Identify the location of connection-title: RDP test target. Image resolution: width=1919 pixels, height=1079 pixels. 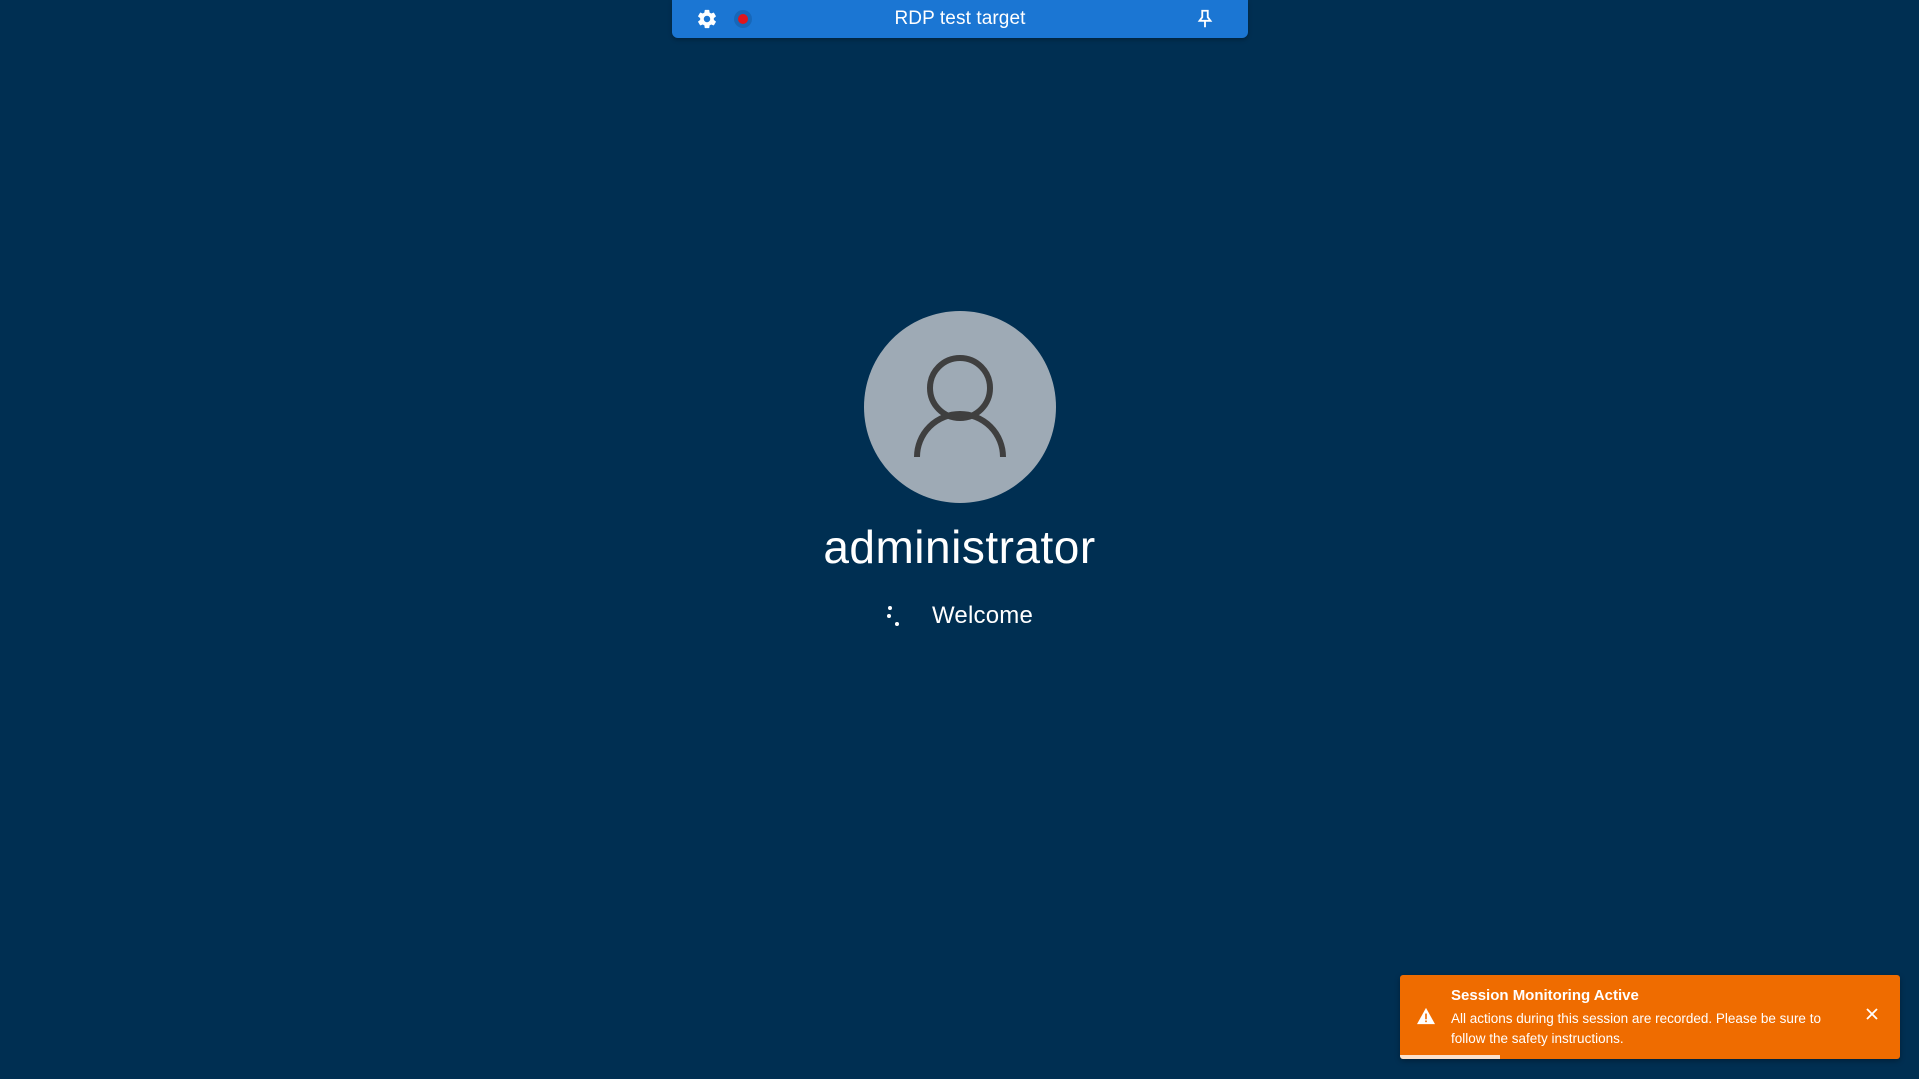
(960, 18).